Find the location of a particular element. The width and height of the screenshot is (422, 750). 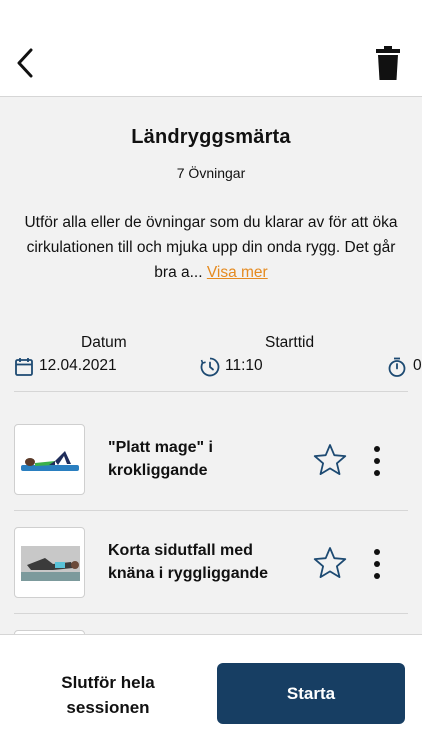

exercise-title: "Platt mage" i krokliggande is located at coordinates (160, 459).